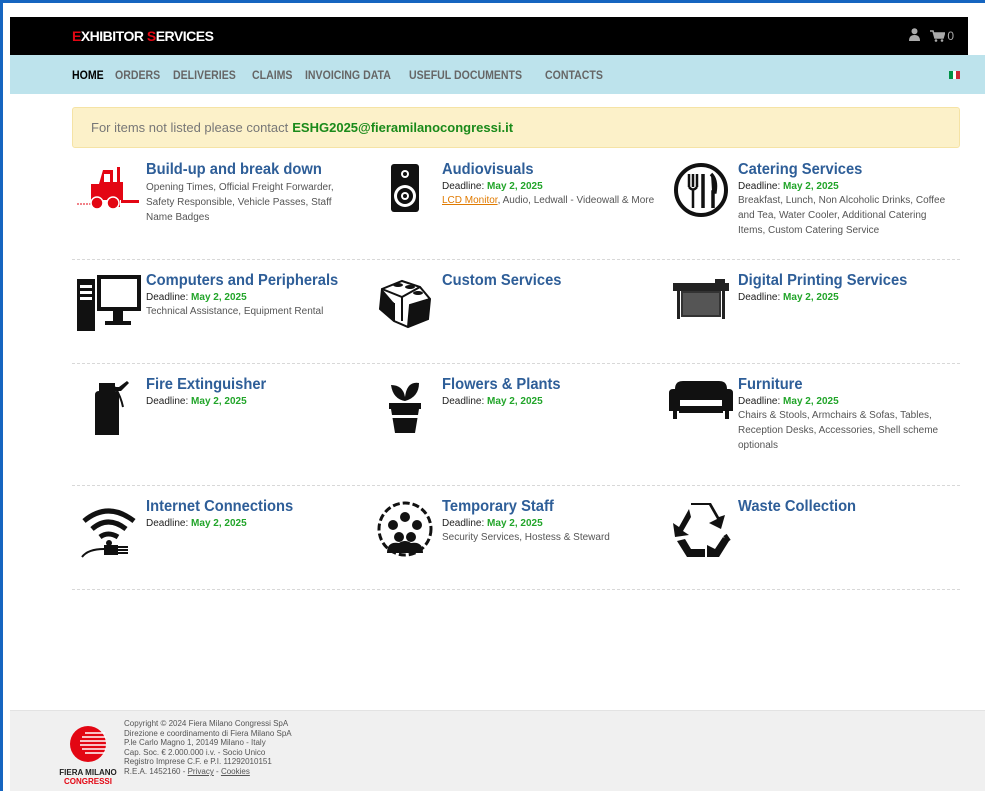 Image resolution: width=985 pixels, height=791 pixels. I want to click on service-description: Security Services, Hostess & Steward, so click(549, 537).